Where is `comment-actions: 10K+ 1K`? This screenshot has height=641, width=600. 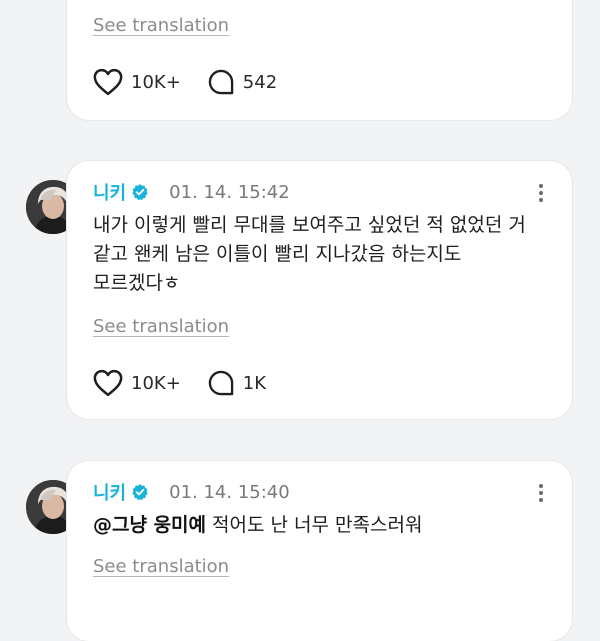 comment-actions: 10K+ 1K is located at coordinates (192, 383).